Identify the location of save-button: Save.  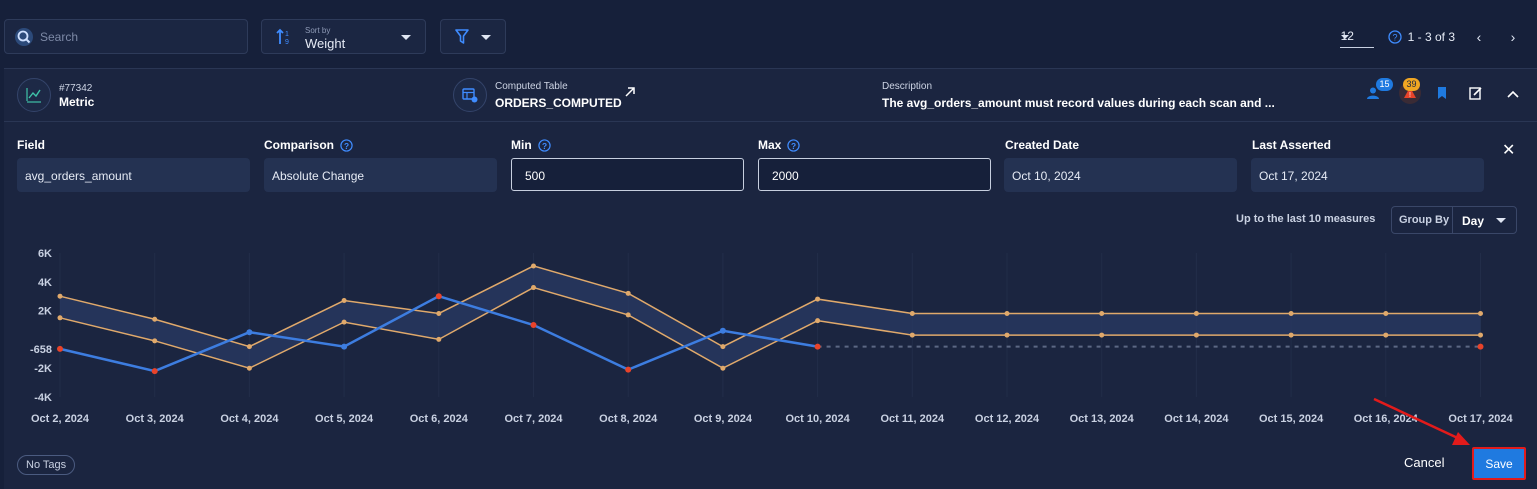
(1499, 463).